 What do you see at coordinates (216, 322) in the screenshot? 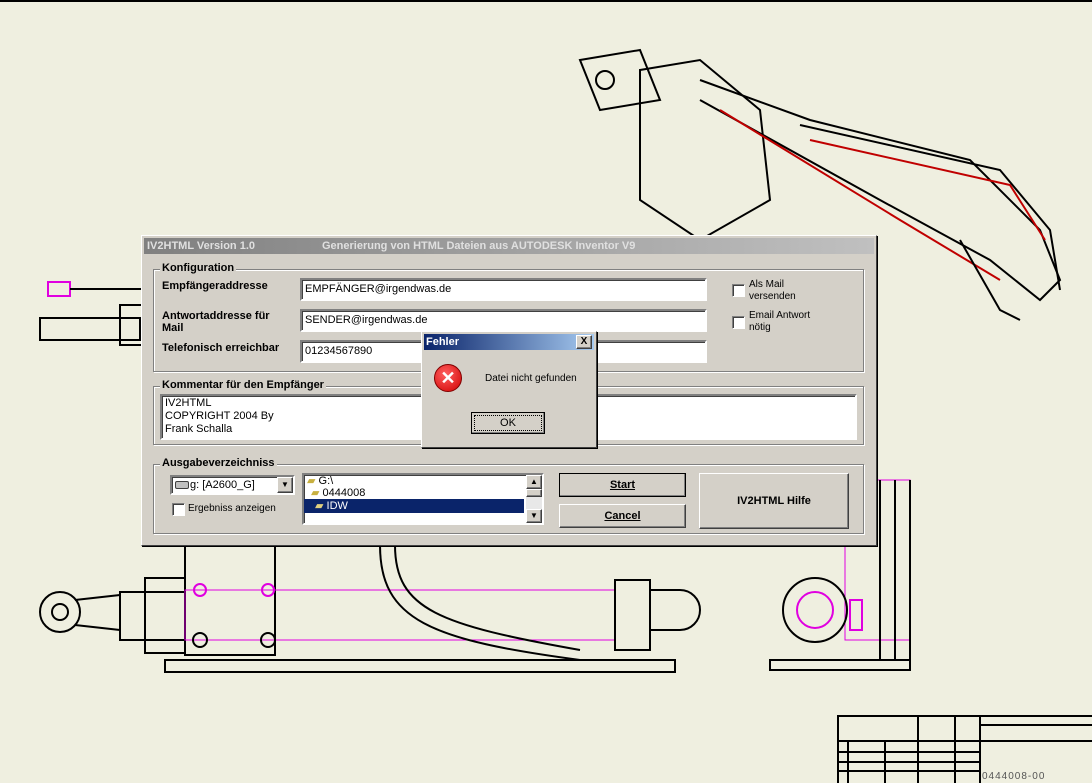
I see `reply-label: Antwortaddresse für Mail` at bounding box center [216, 322].